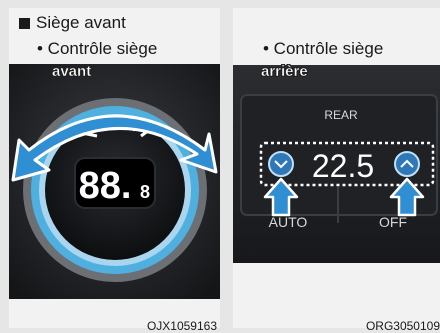 This screenshot has height=333, width=440. What do you see at coordinates (105, 186) in the screenshot?
I see `knob-display-digits: 88.` at bounding box center [105, 186].